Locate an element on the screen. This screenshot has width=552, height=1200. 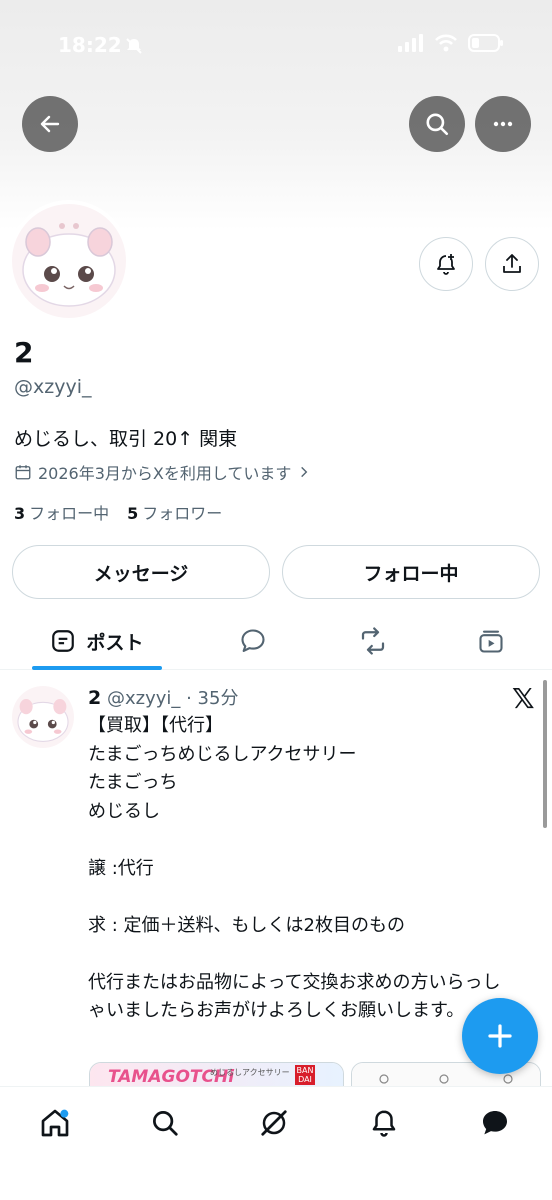
status-time: 18:22 is located at coordinates (90, 45).